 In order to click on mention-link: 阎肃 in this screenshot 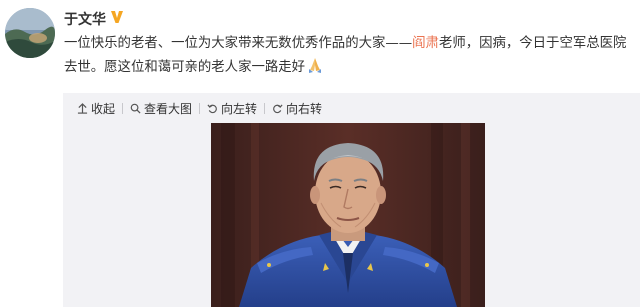, I will do `click(425, 43)`.